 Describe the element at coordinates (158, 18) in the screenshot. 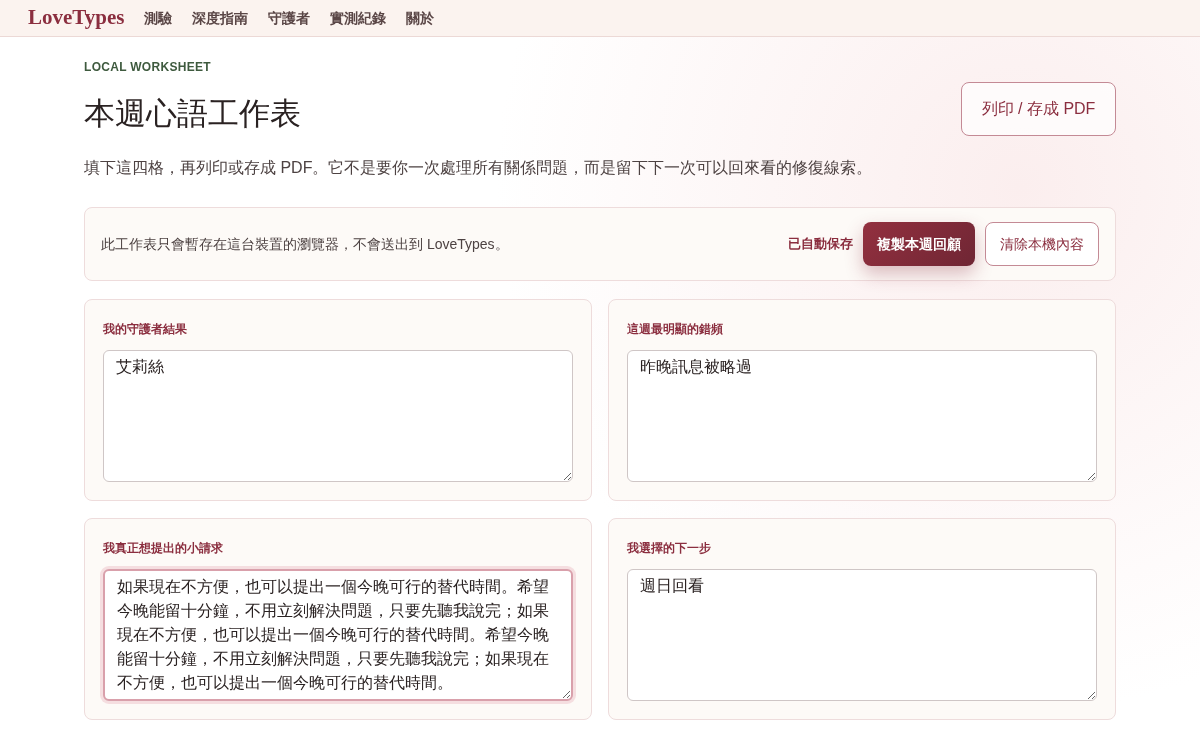

I see `nav-link: 測驗` at that location.